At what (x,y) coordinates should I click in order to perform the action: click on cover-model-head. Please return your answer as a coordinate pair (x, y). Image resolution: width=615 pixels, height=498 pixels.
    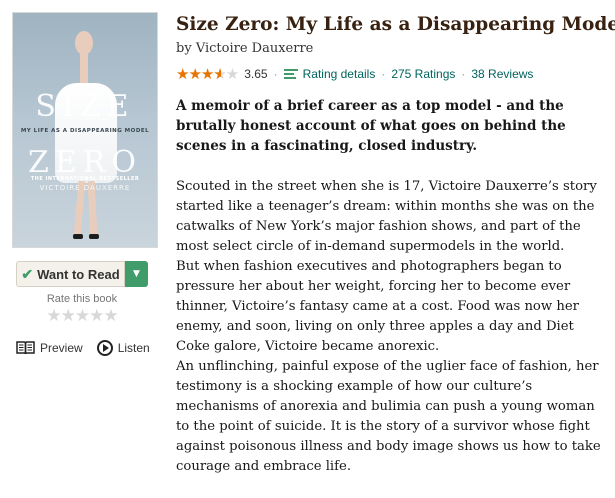
    Looking at the image, I should click on (84, 43).